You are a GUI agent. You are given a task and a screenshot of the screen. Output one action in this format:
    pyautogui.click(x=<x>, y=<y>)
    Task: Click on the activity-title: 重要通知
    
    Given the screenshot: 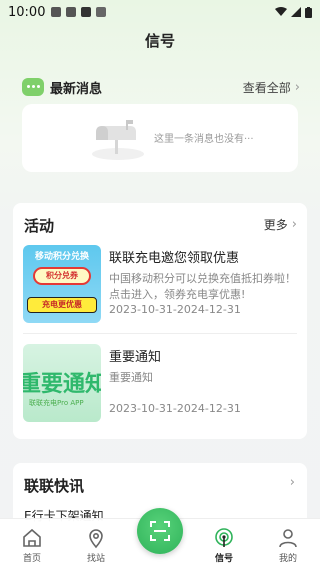 What is the action you would take?
    pyautogui.click(x=135, y=357)
    